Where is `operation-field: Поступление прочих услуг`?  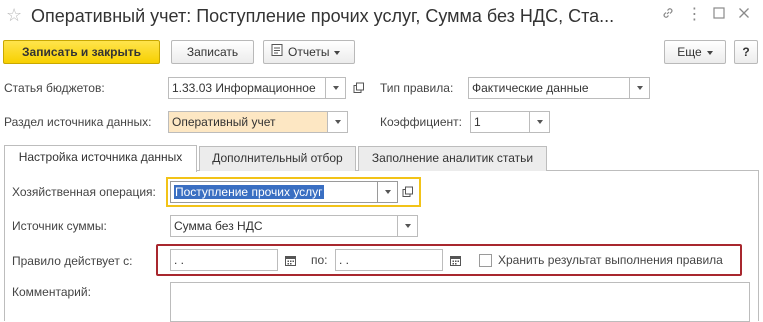 operation-field: Поступление прочих услуг is located at coordinates (274, 192).